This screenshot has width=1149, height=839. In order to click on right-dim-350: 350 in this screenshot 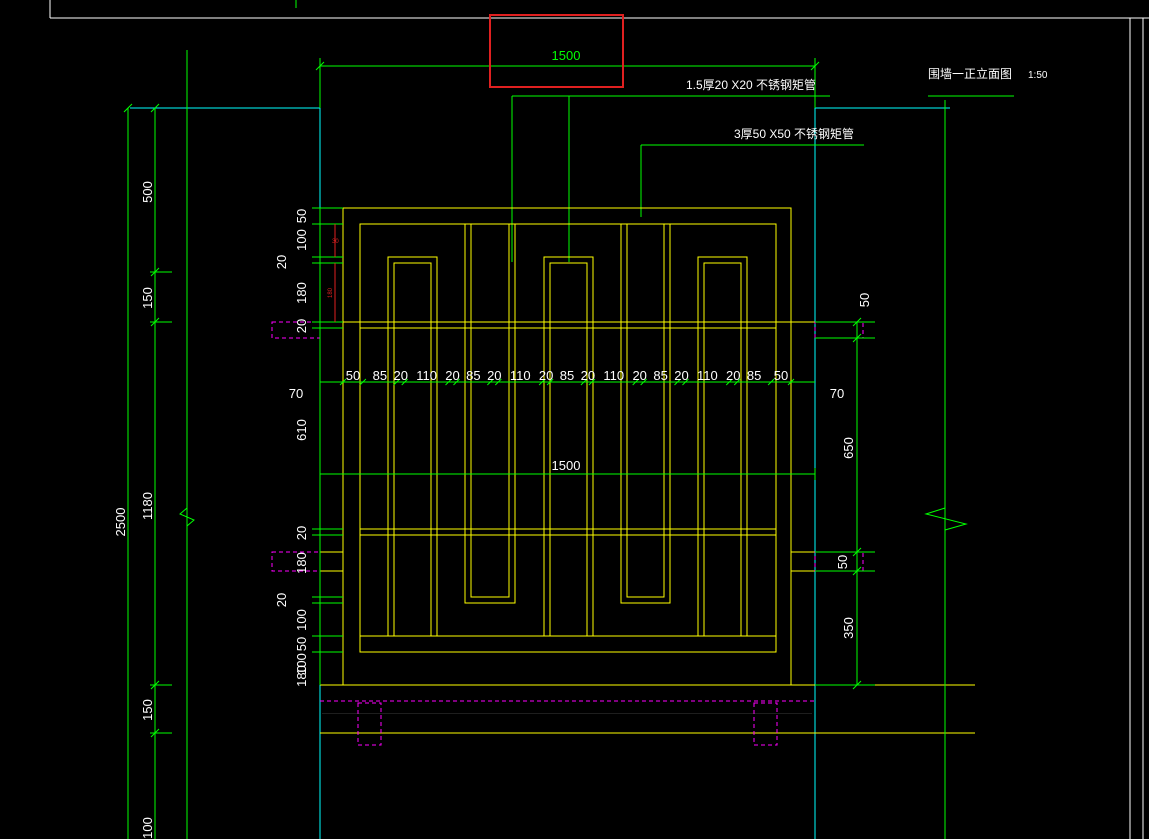, I will do `click(848, 628)`.